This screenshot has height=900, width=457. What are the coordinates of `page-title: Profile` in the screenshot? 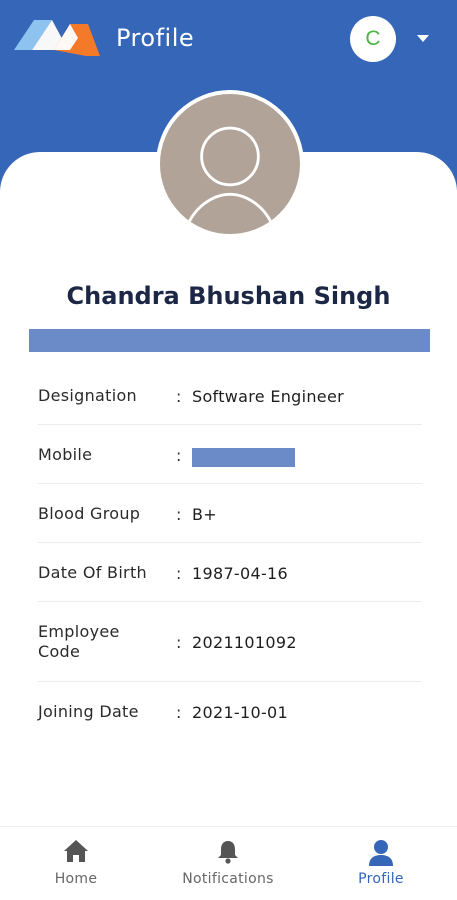 It's located at (155, 38).